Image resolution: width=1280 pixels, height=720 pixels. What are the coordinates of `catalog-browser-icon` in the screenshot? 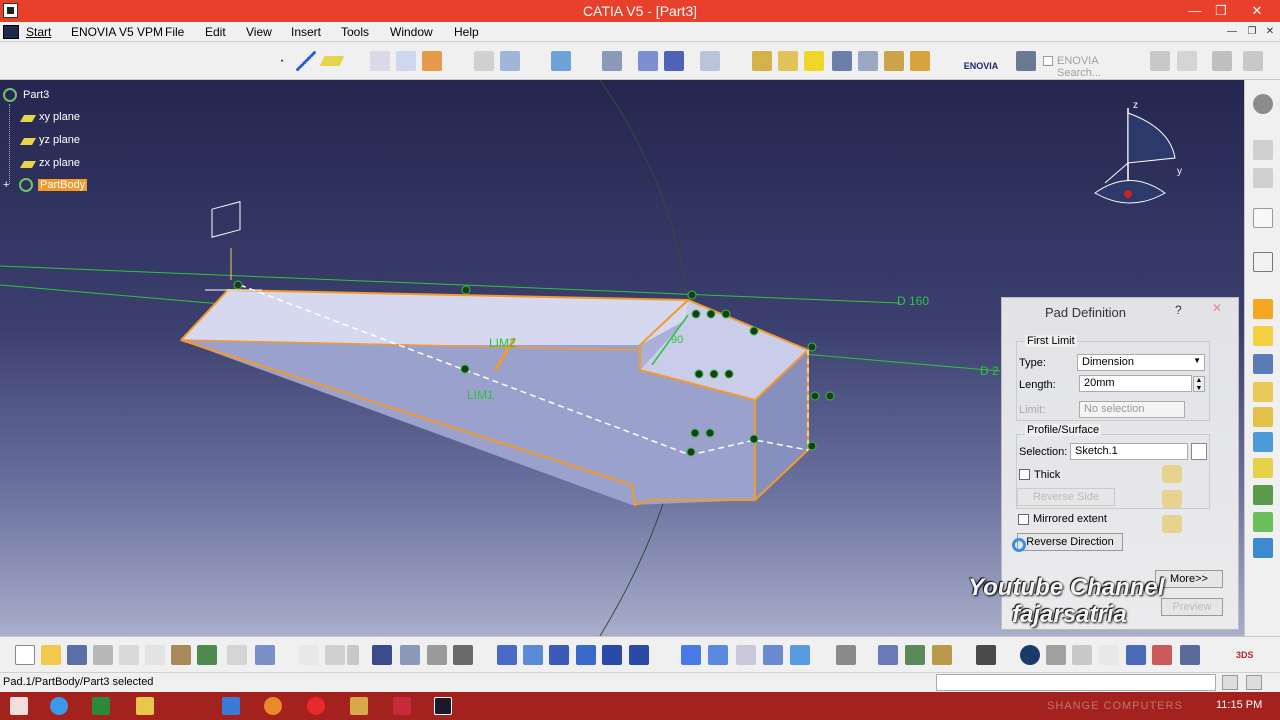 It's located at (915, 655).